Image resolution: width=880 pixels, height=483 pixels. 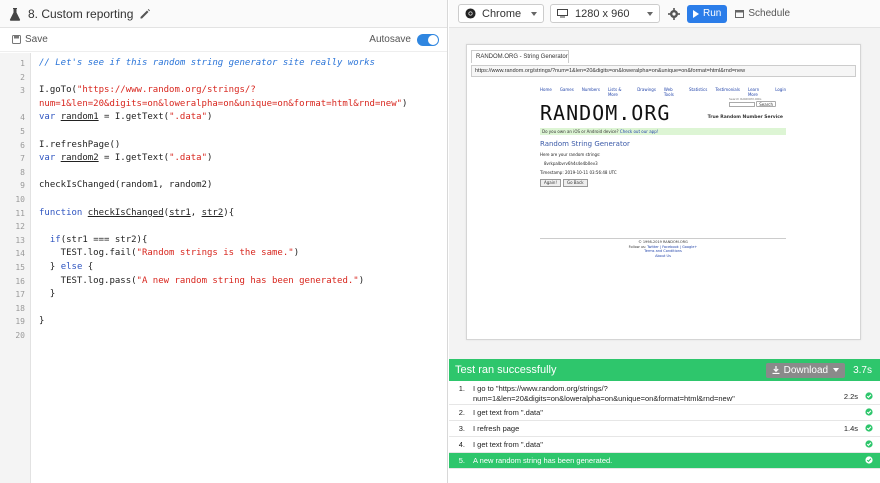 I want to click on autosave-toggle, so click(x=428, y=39).